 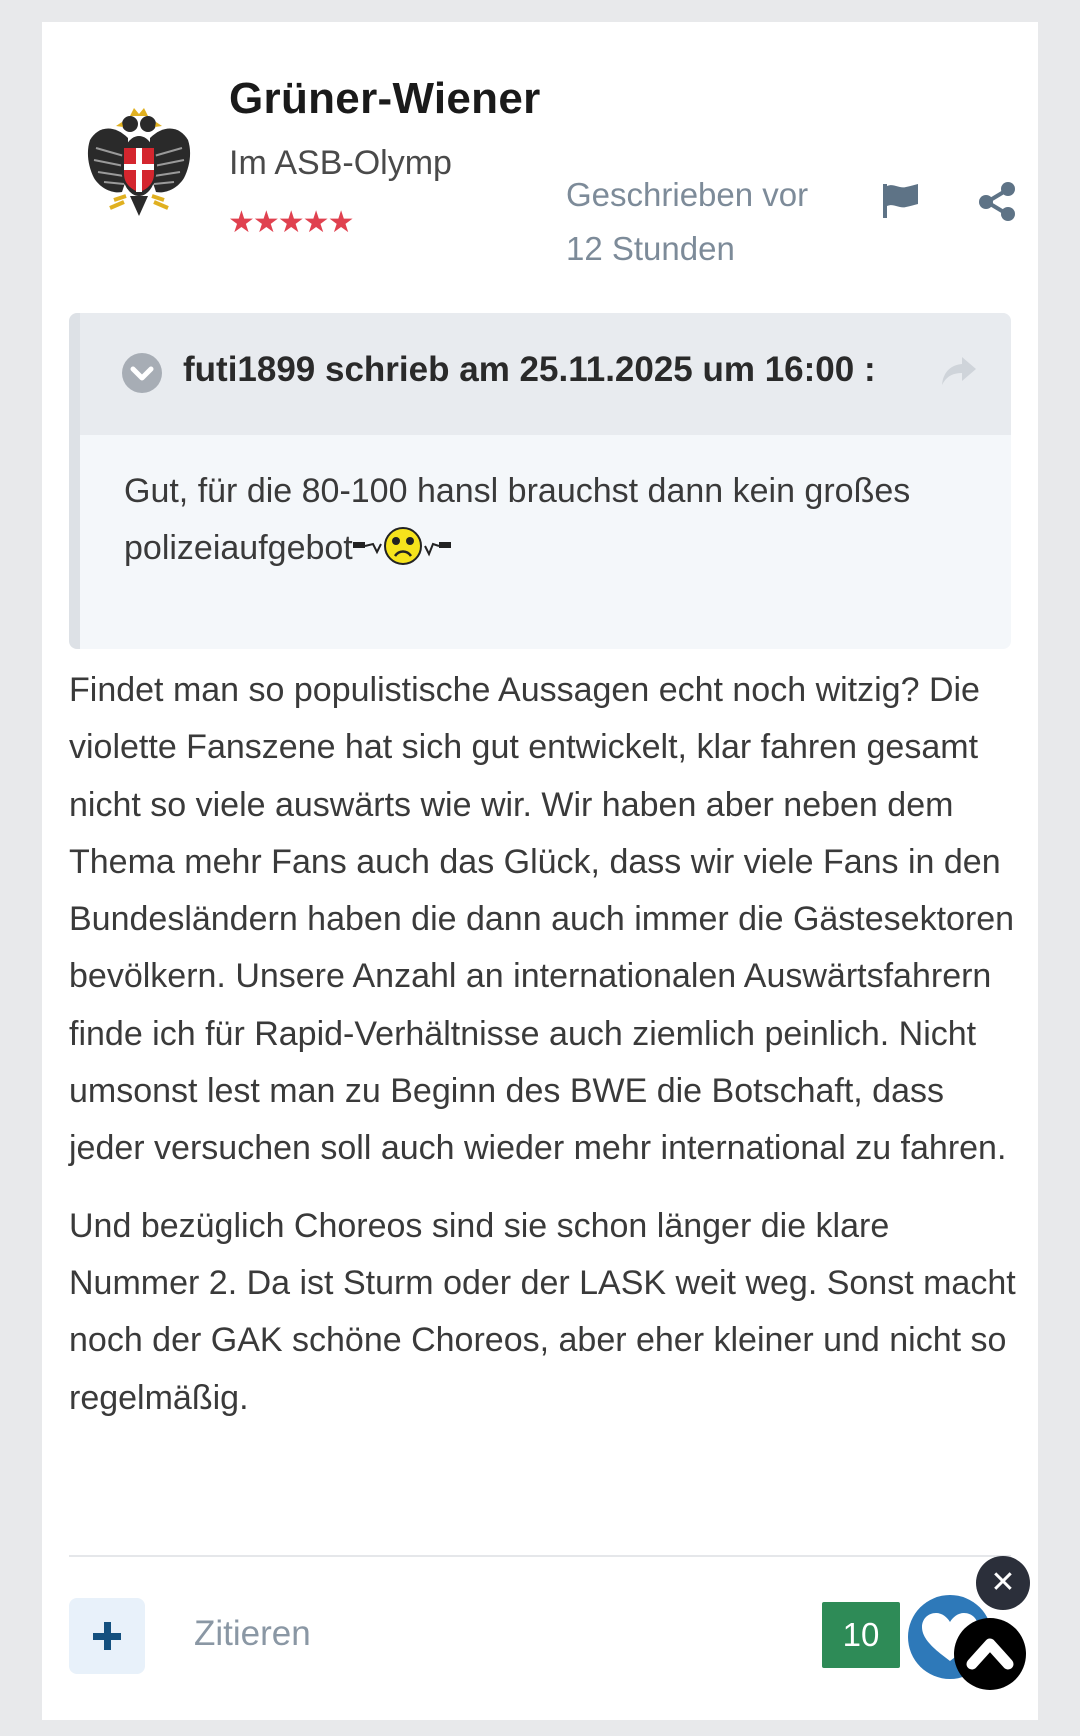 I want to click on report-button, so click(x=901, y=201).